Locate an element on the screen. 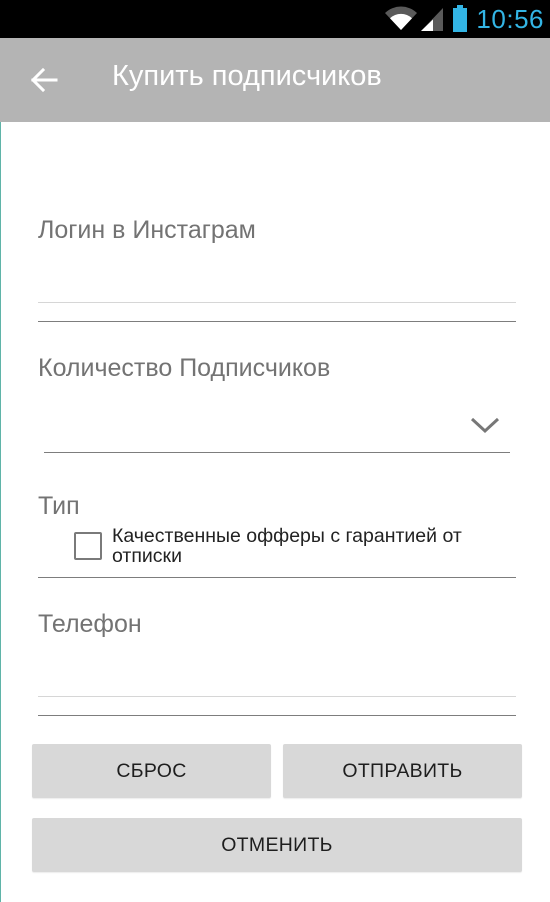  status-bar: 10:56 is located at coordinates (275, 19).